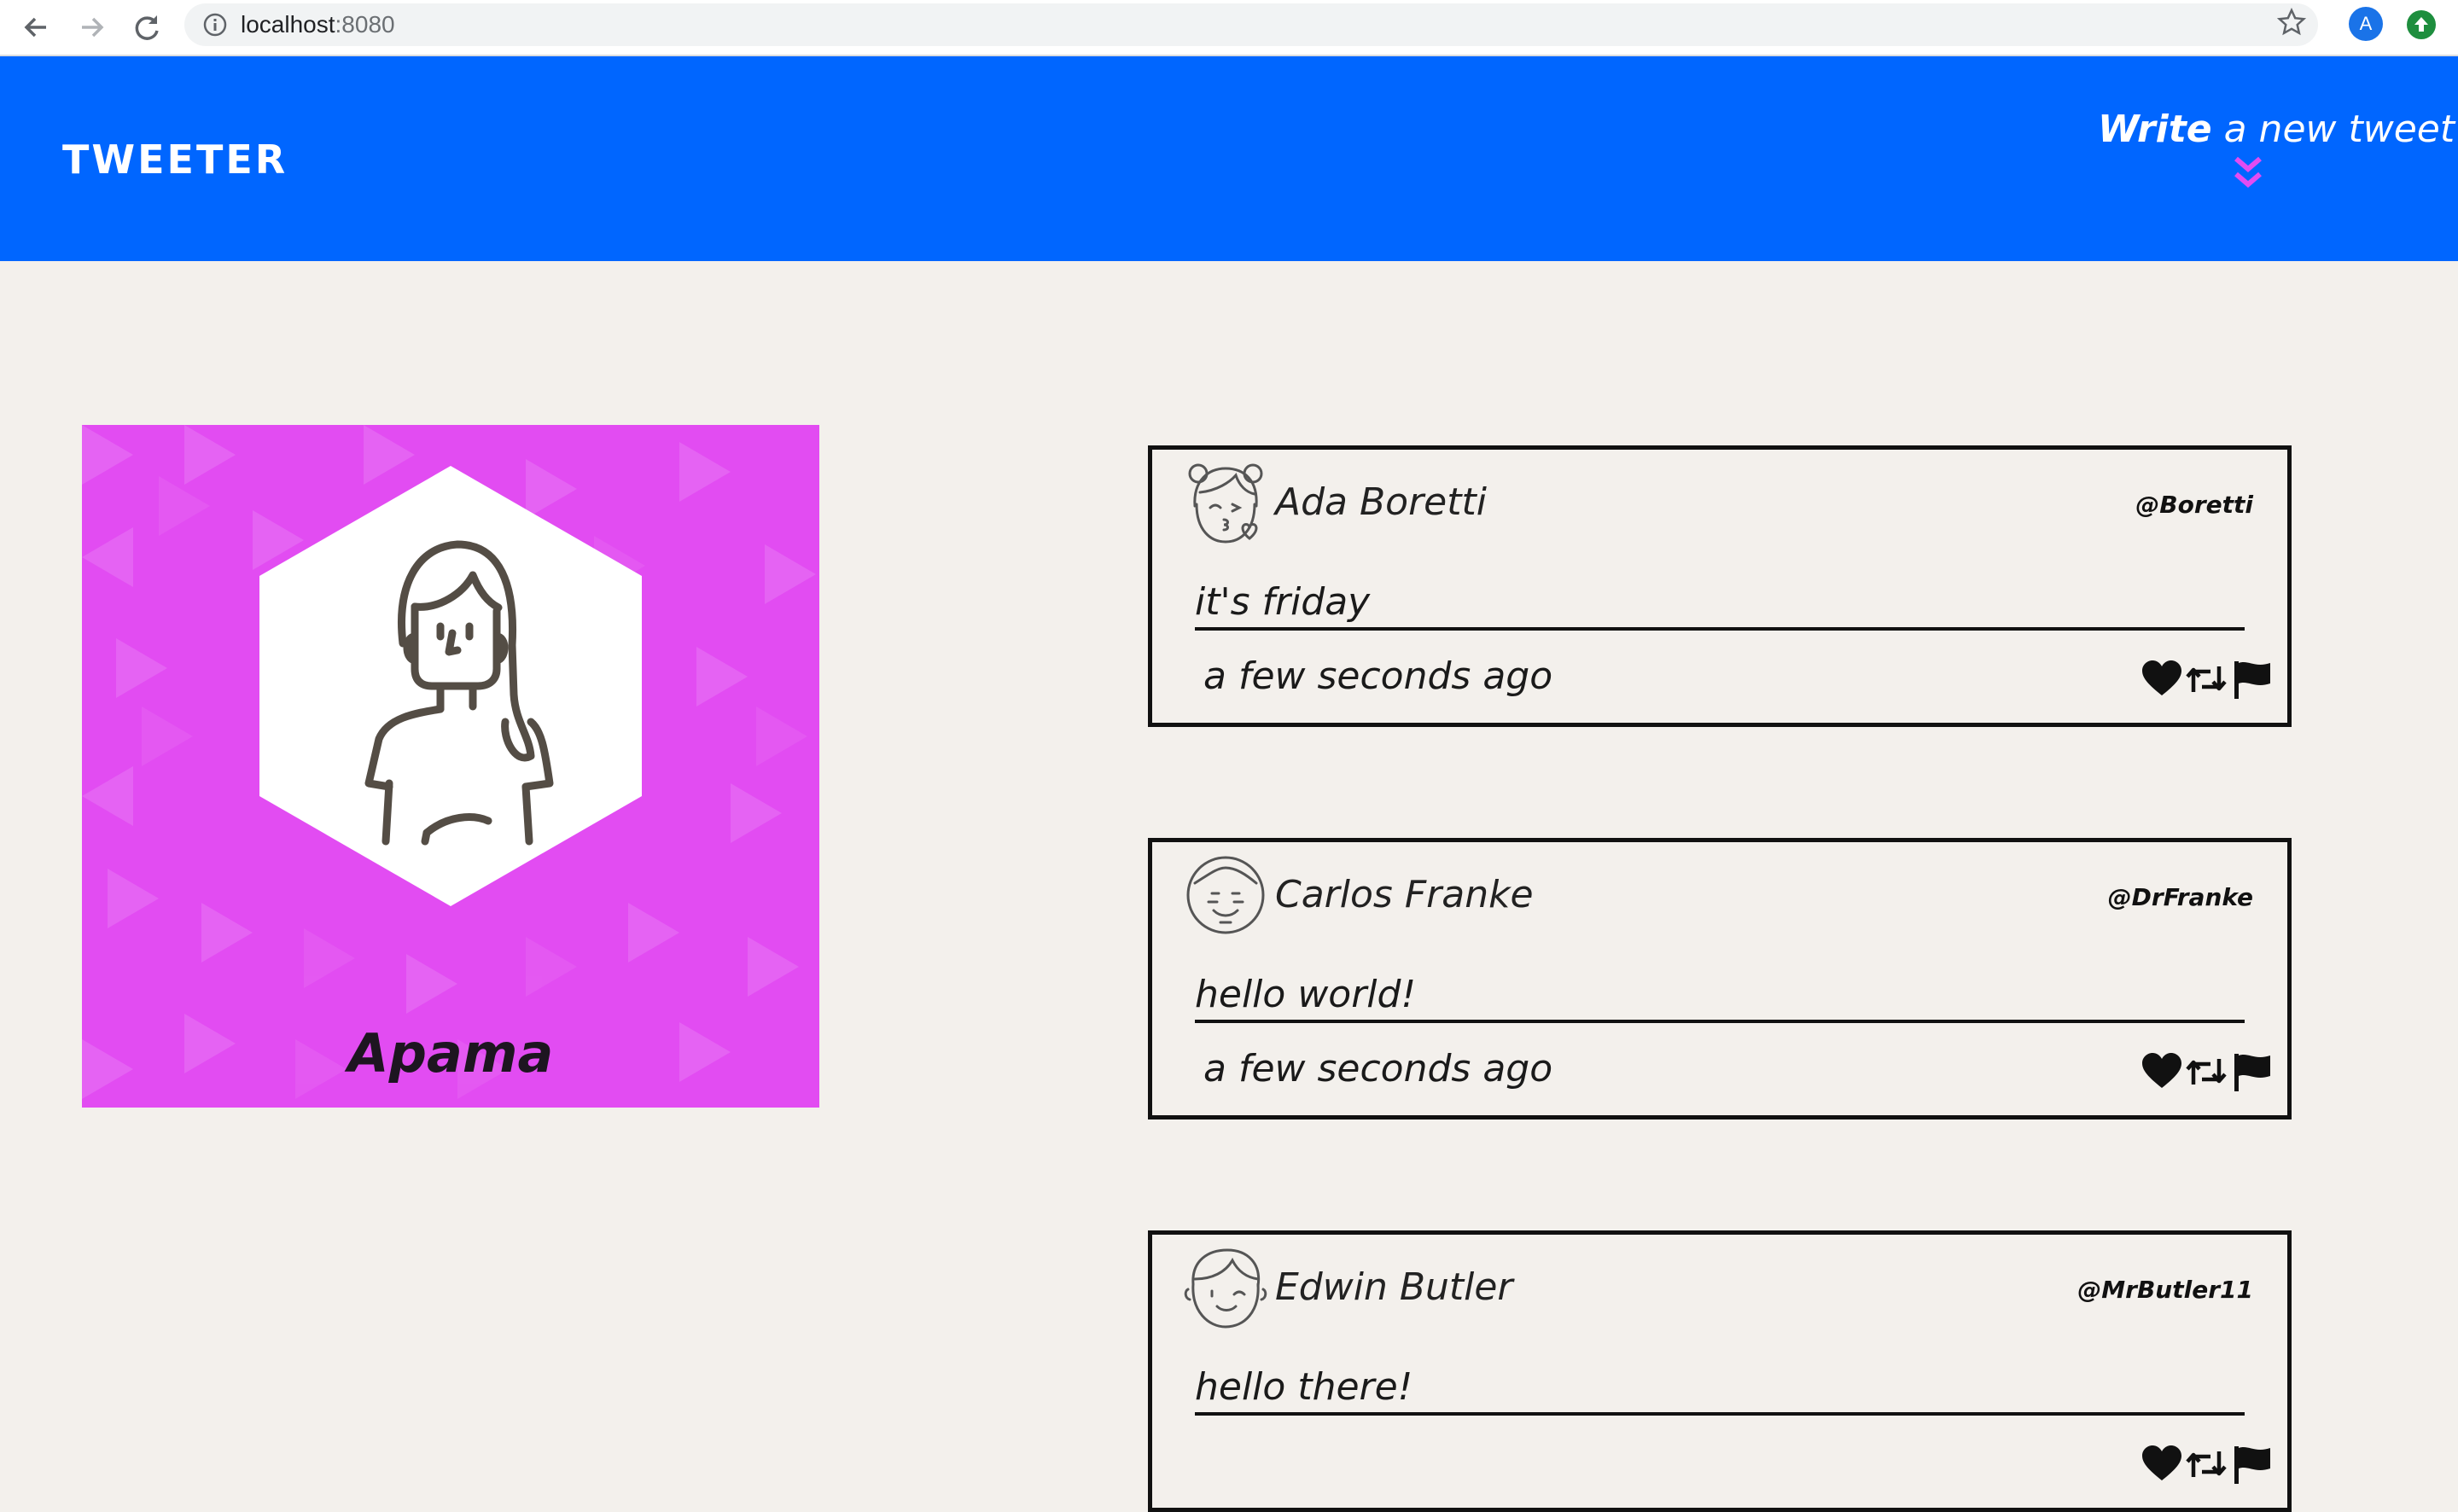  What do you see at coordinates (1225, 503) in the screenshot?
I see `girl-kiss-face-icon` at bounding box center [1225, 503].